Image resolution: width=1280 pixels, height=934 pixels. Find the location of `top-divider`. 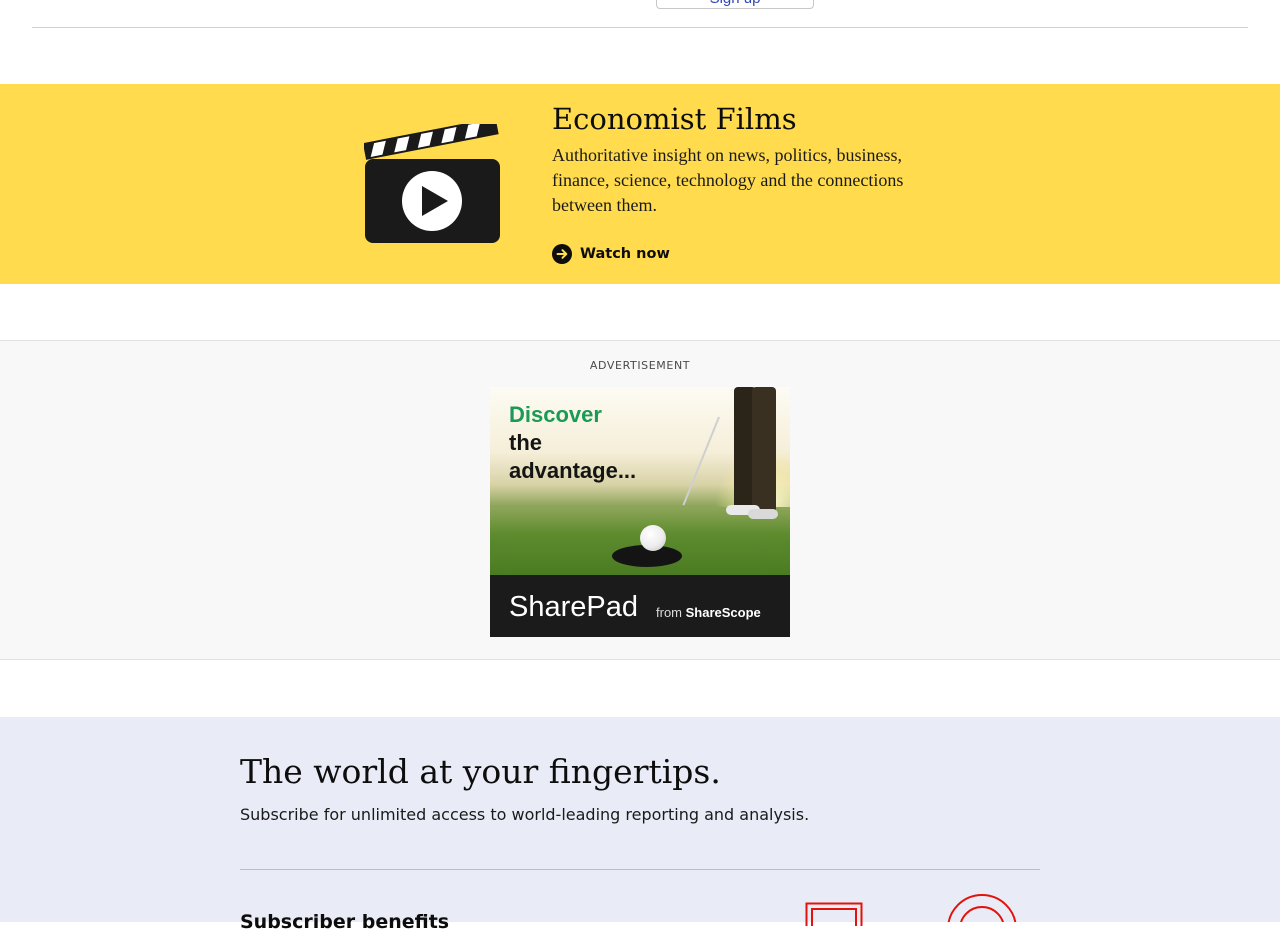

top-divider is located at coordinates (640, 27).